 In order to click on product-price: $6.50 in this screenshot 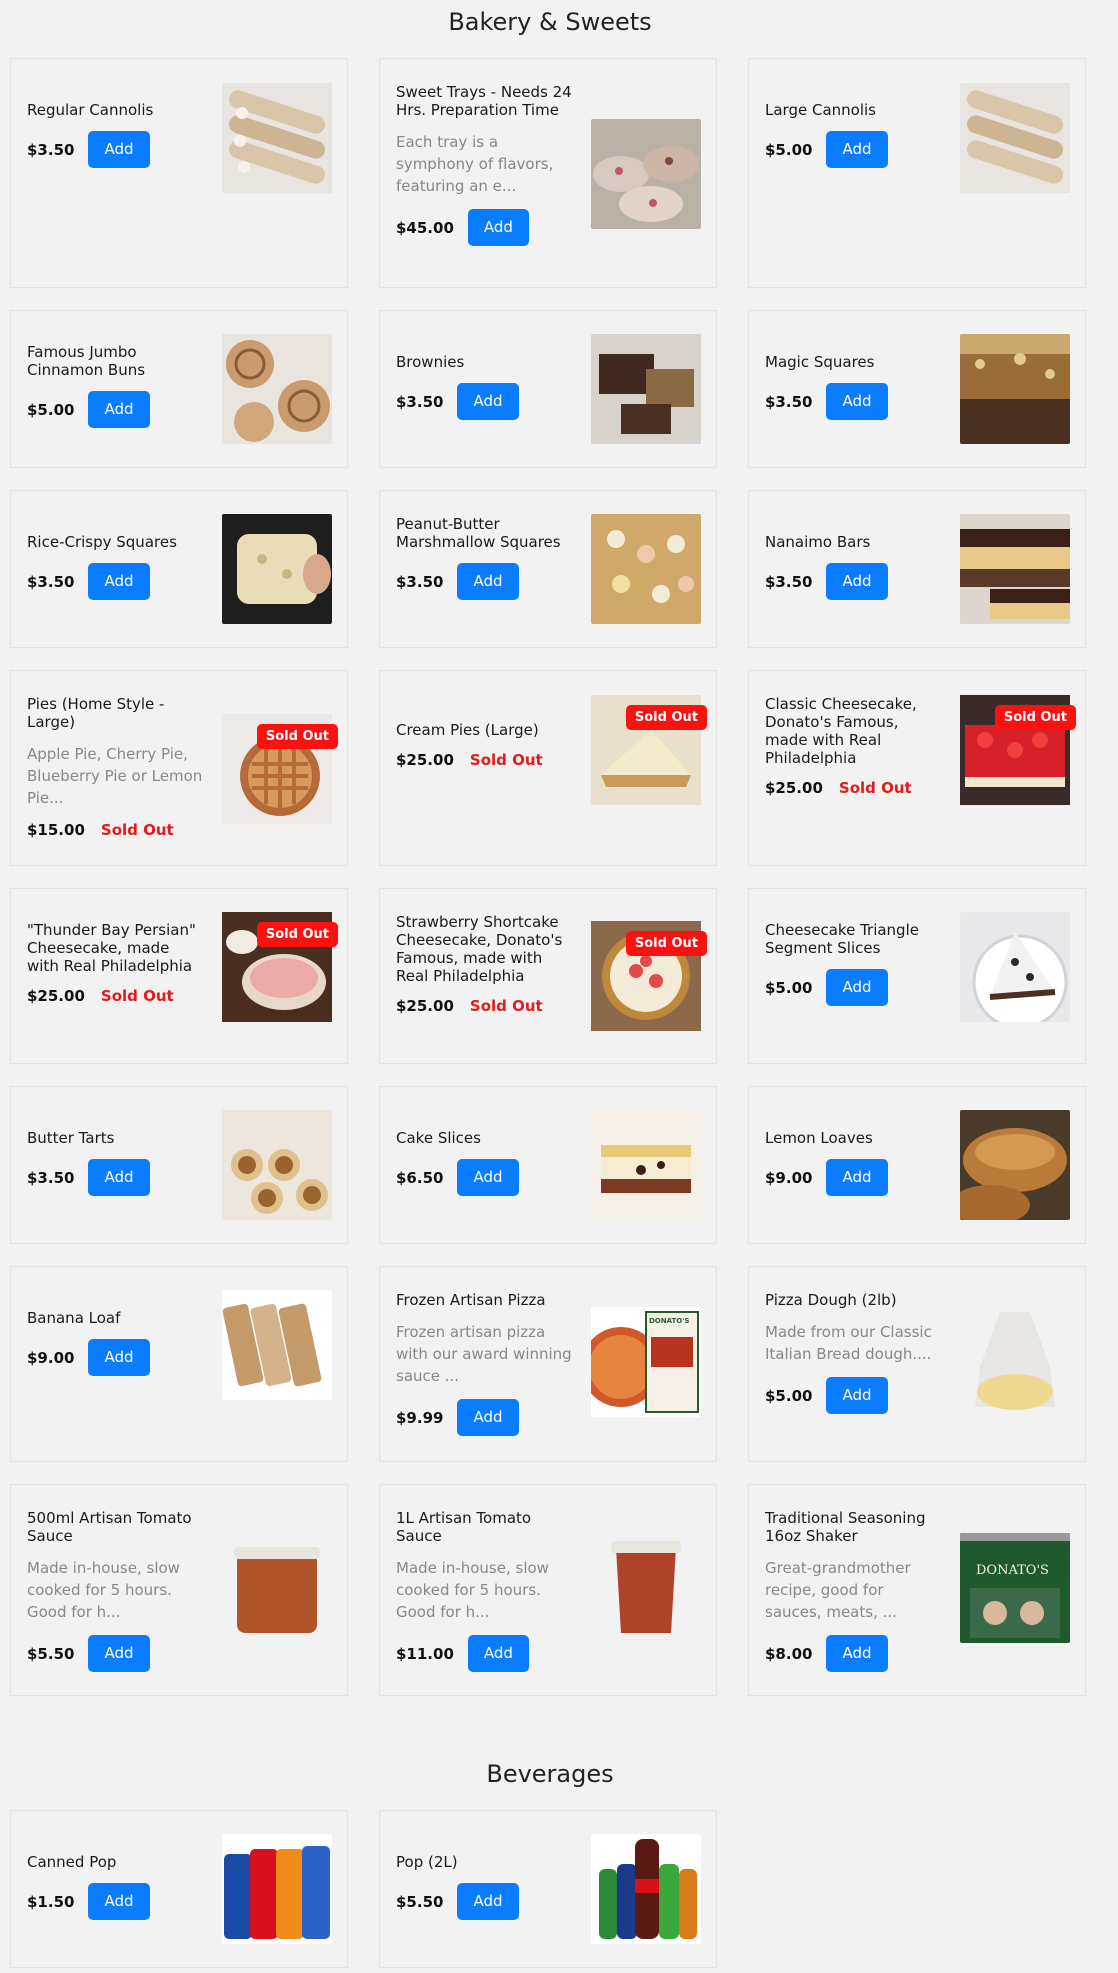, I will do `click(420, 1177)`.